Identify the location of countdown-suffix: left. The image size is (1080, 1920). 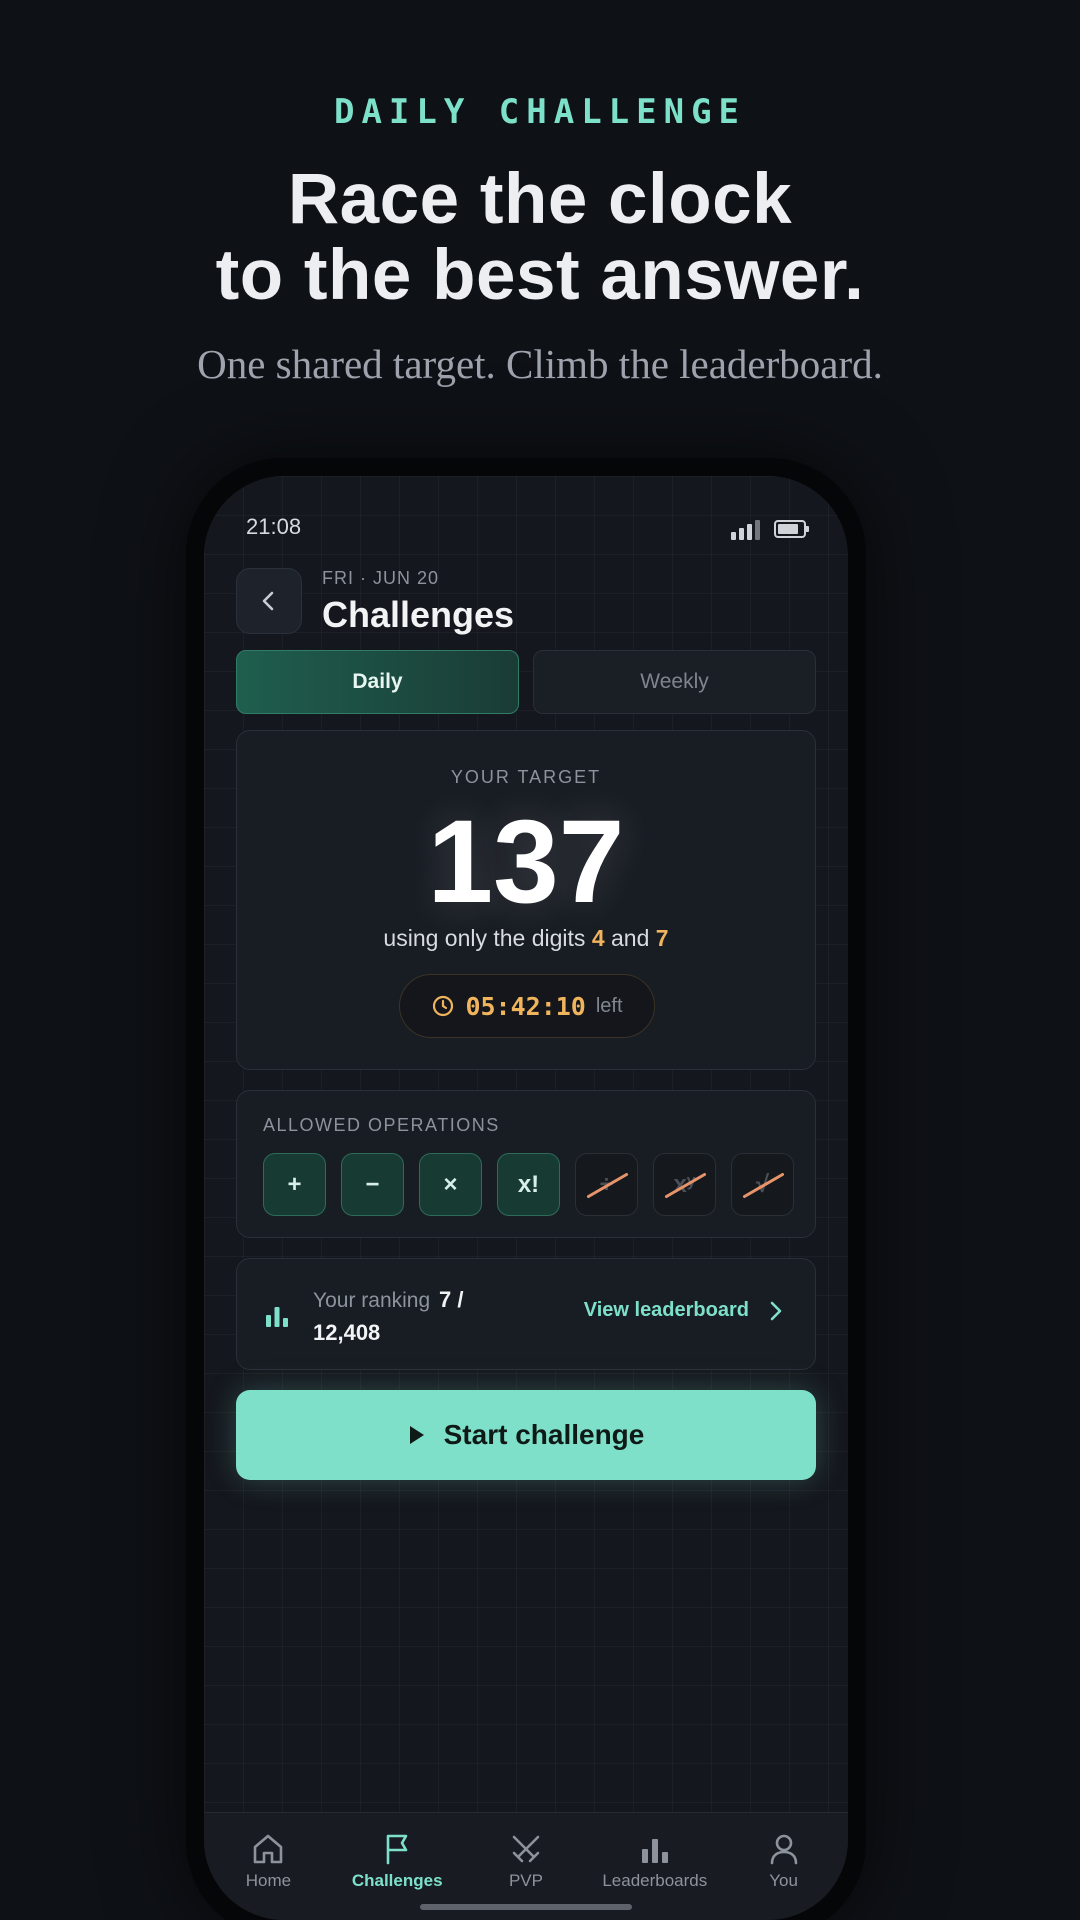
(609, 1005).